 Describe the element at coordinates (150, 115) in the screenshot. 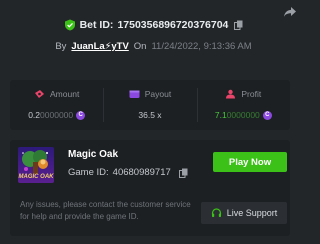

I see `stat-payout-value: 36.5 x` at that location.